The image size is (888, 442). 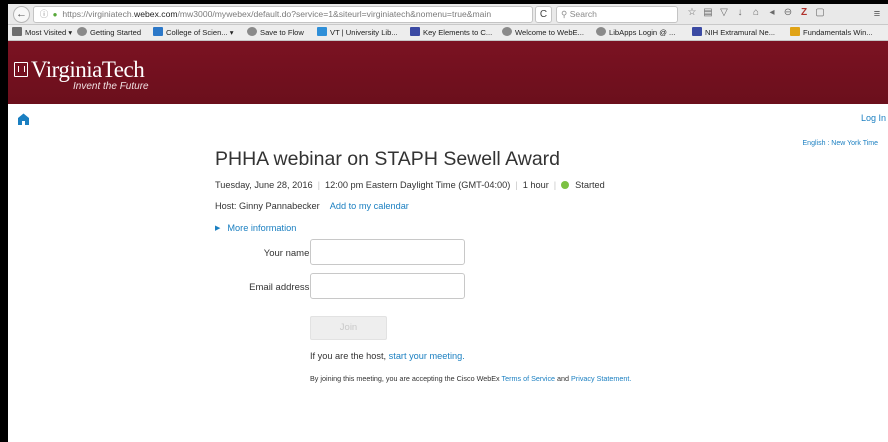 I want to click on url-prefix: https://virginiatech., so click(x=98, y=14).